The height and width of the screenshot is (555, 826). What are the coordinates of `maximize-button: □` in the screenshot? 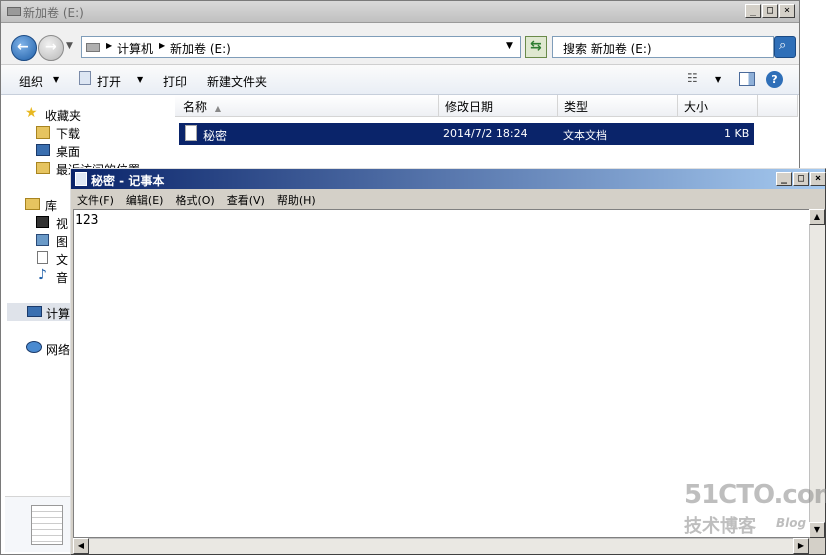 It's located at (770, 11).